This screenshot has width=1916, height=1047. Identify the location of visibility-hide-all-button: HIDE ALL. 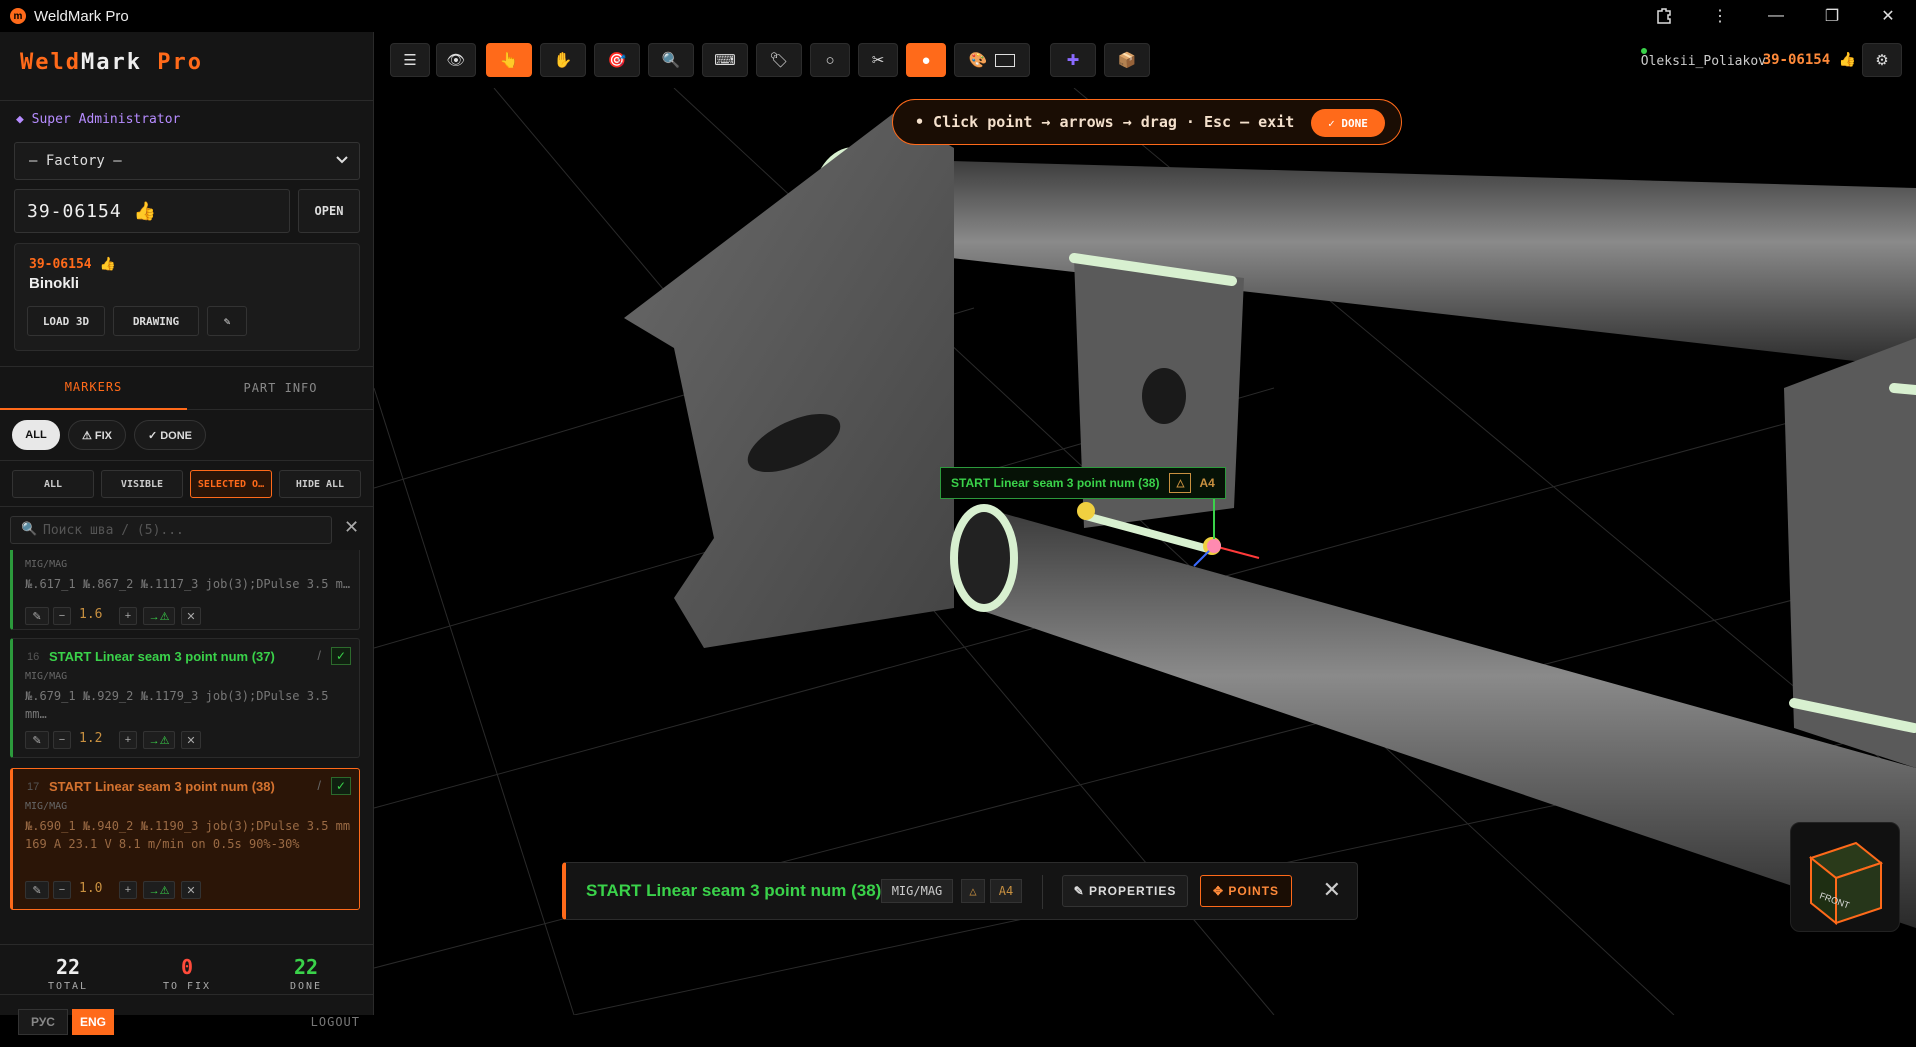
(320, 484).